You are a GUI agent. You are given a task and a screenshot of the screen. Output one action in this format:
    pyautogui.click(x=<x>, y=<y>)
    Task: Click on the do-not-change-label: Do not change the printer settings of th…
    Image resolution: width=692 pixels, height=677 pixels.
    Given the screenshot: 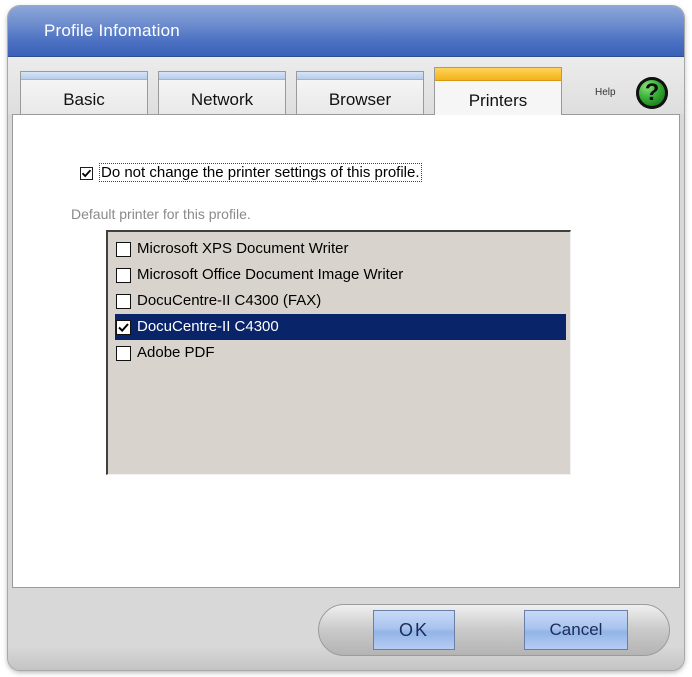 What is the action you would take?
    pyautogui.click(x=260, y=172)
    